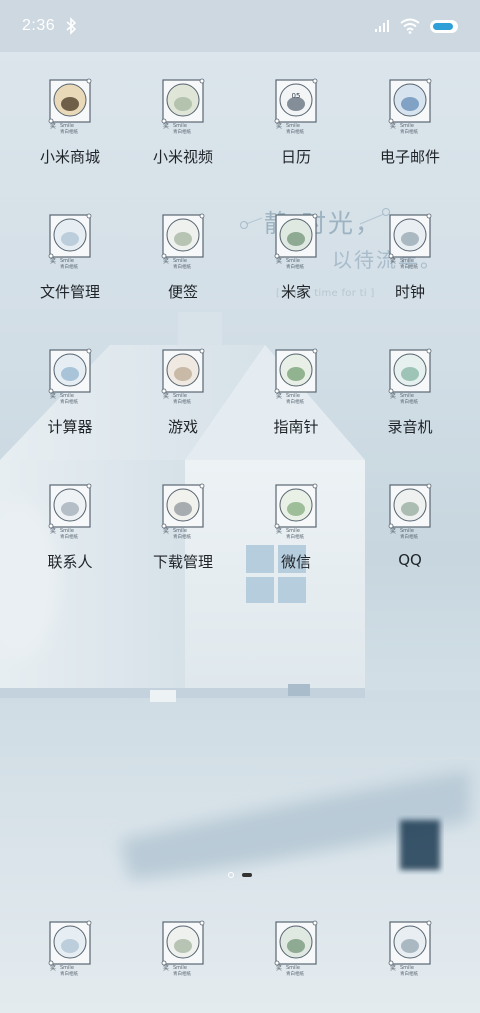 The image size is (480, 1013). What do you see at coordinates (296, 242) in the screenshot?
I see `home-photo-icon: 笑 Smile 青白相纸` at bounding box center [296, 242].